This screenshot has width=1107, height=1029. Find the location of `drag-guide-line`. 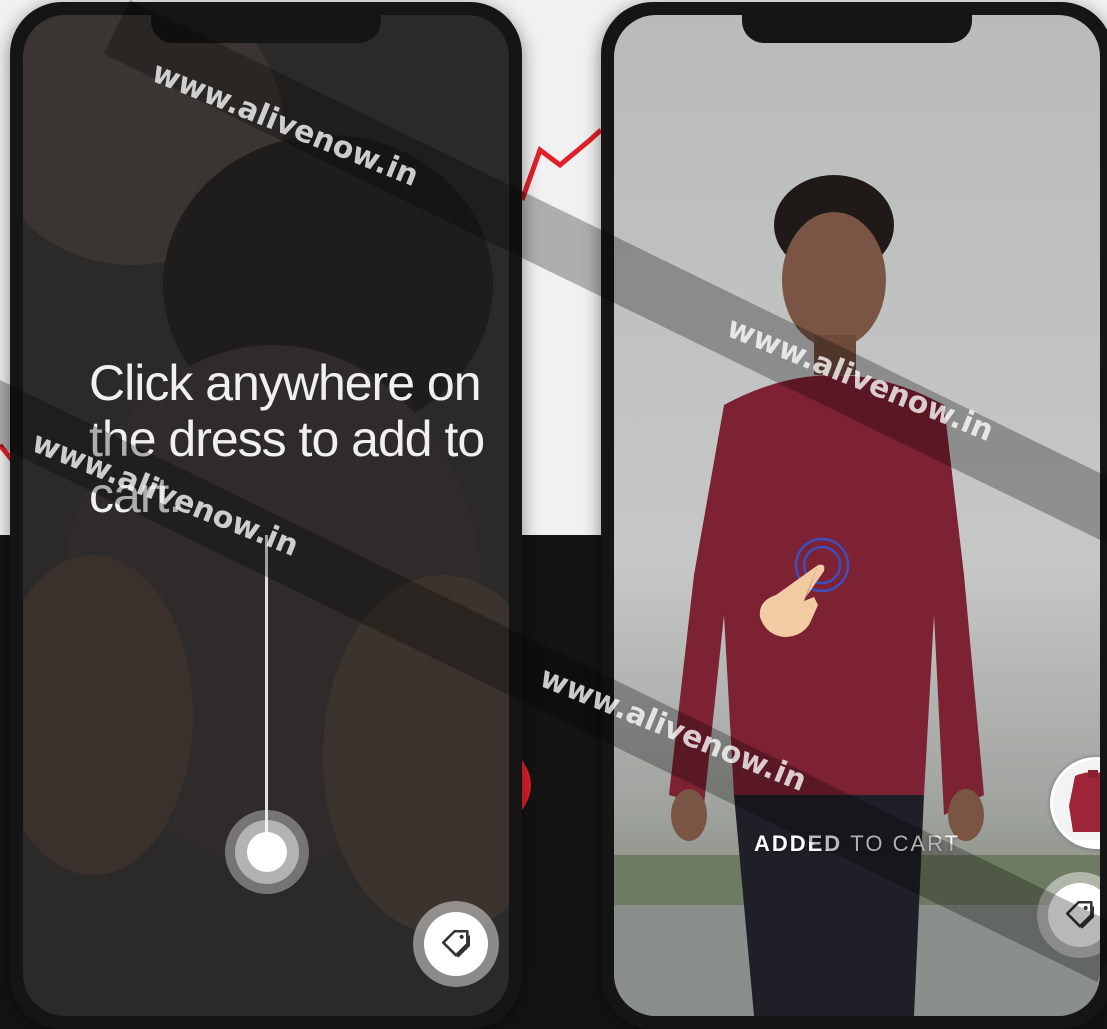

drag-guide-line is located at coordinates (266, 685).